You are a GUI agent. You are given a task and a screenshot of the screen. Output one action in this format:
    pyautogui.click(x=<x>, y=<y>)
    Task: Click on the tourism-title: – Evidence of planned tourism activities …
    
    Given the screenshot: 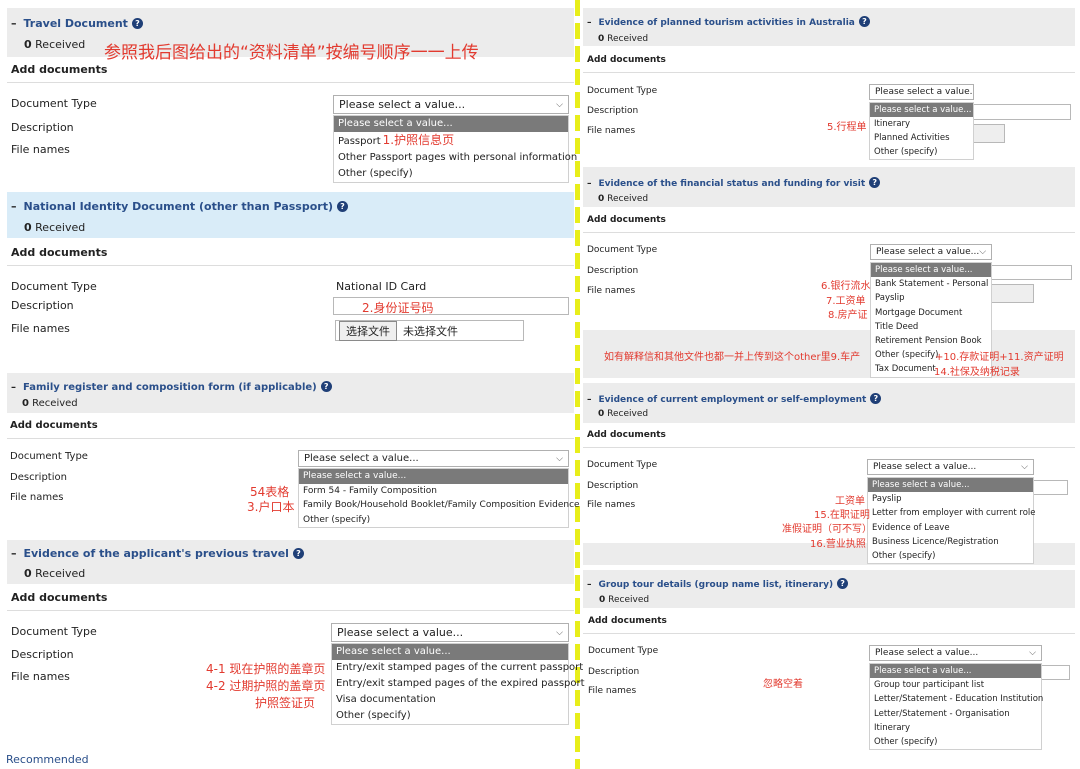 What is the action you would take?
    pyautogui.click(x=728, y=22)
    